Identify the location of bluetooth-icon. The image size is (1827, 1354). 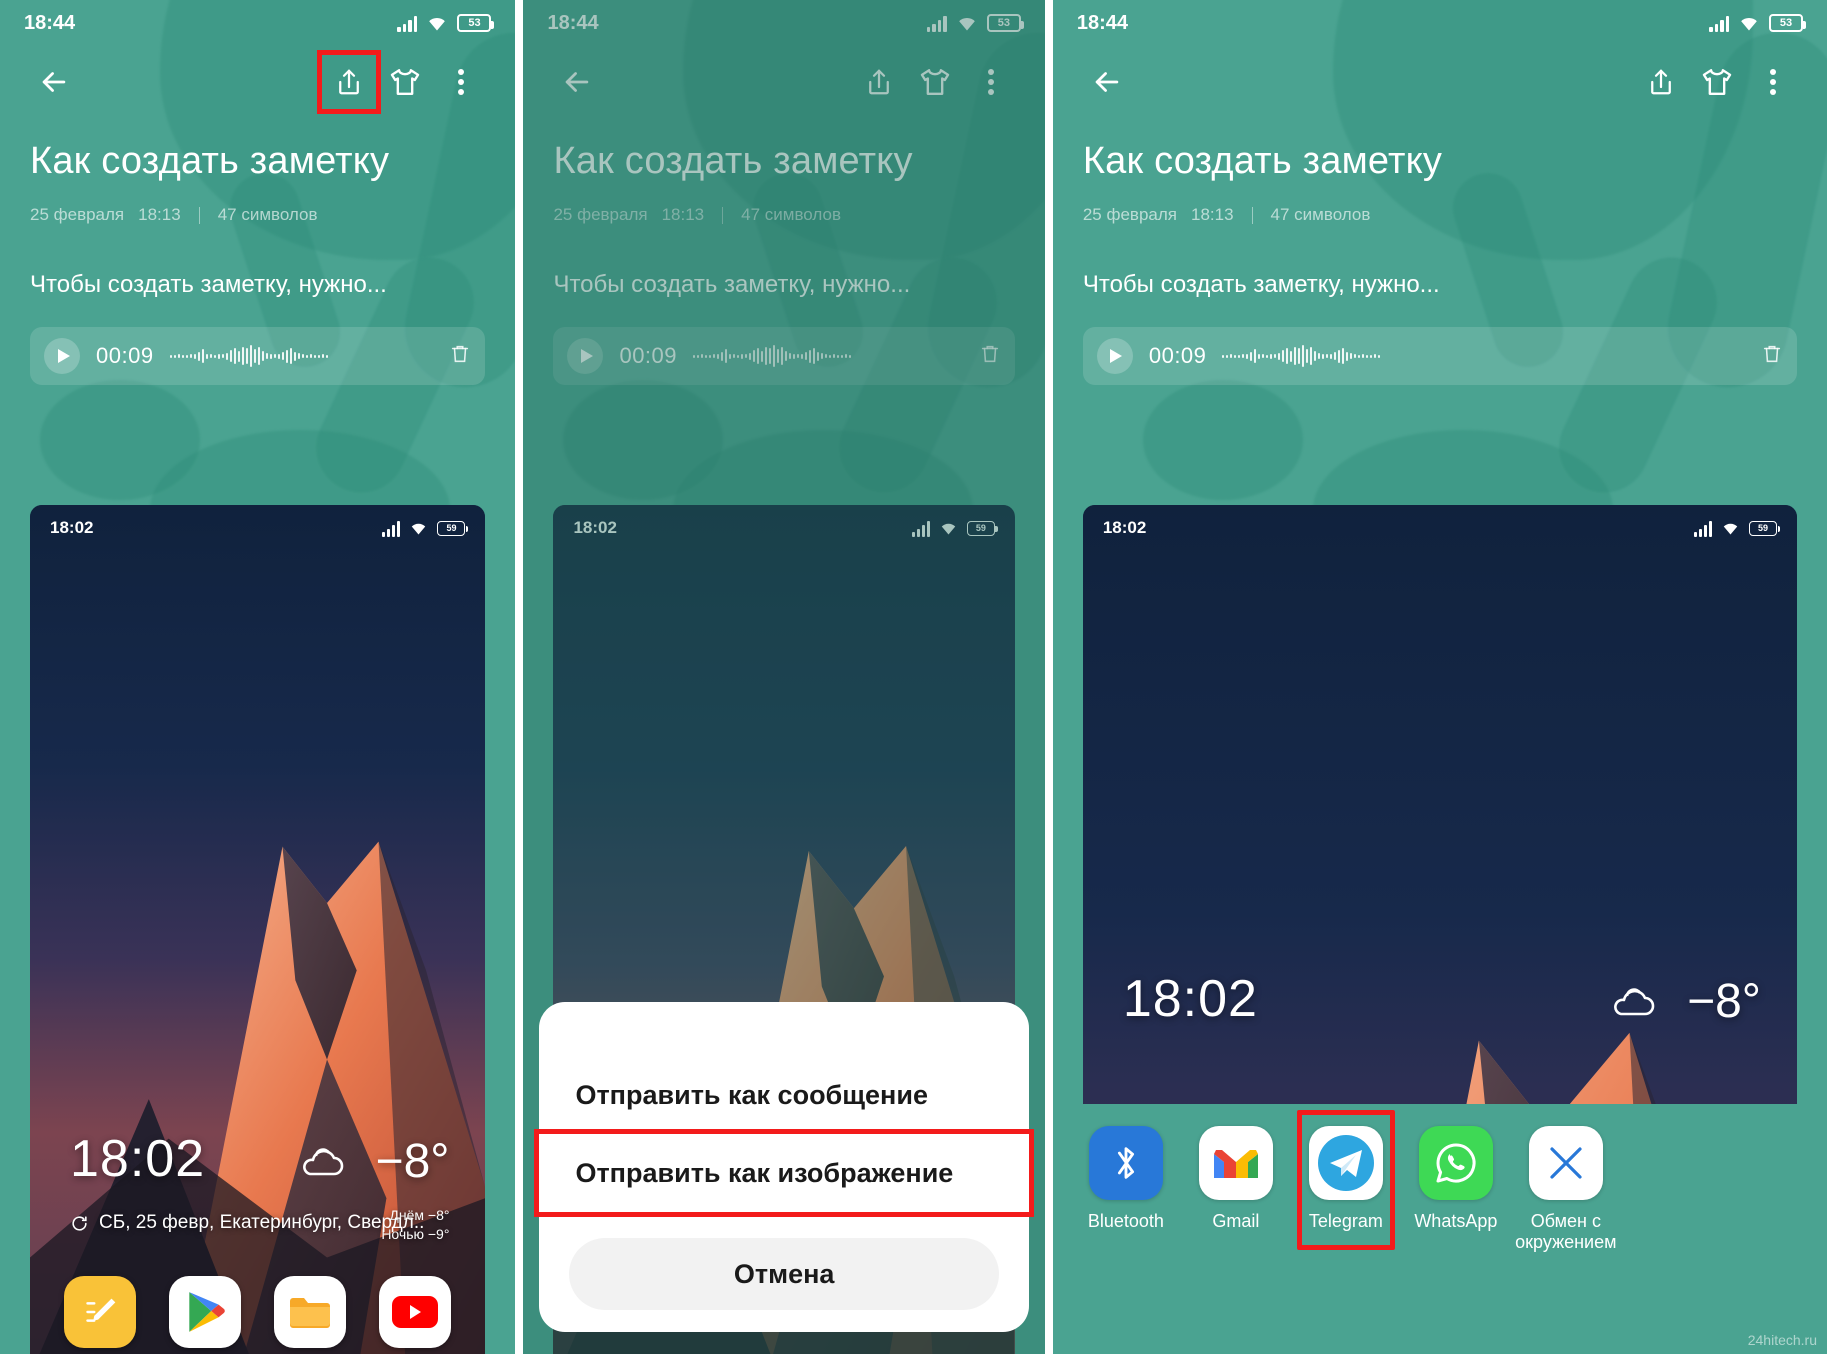
(1125, 1163).